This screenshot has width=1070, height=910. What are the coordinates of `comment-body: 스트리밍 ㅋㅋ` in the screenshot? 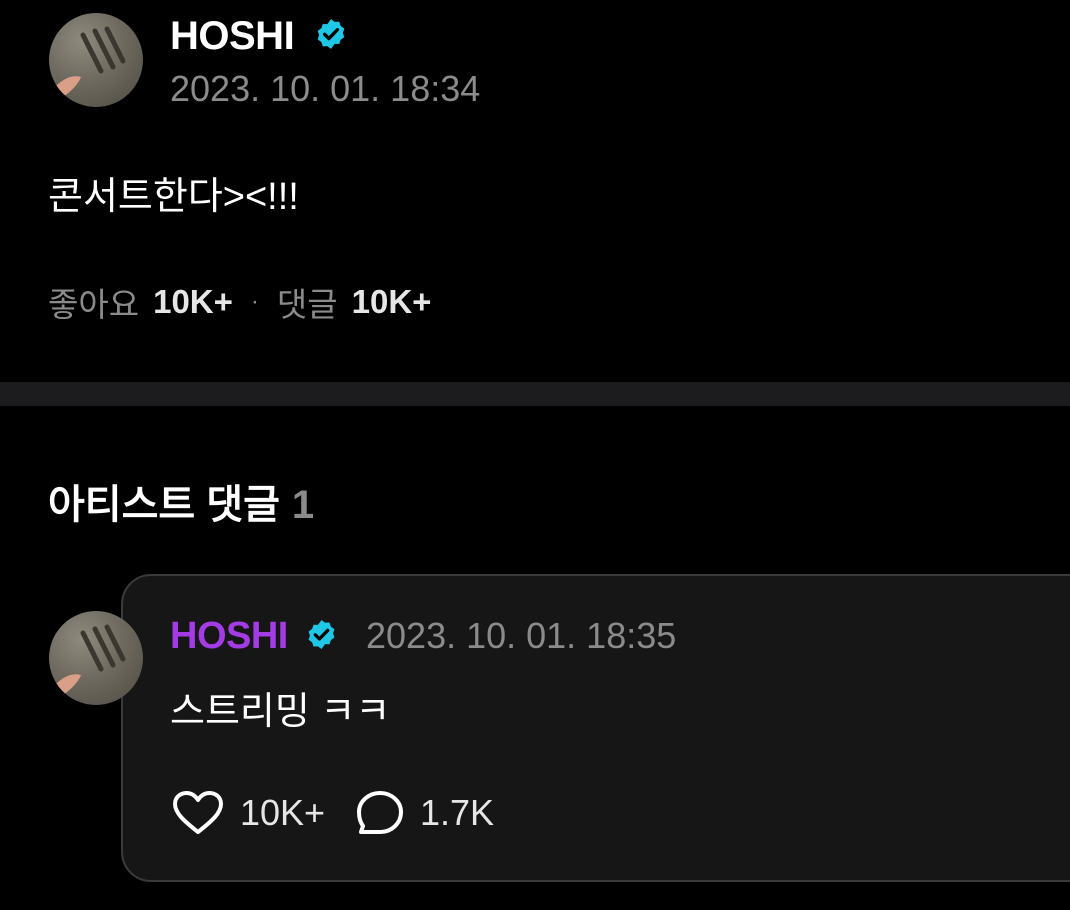 It's located at (280, 712).